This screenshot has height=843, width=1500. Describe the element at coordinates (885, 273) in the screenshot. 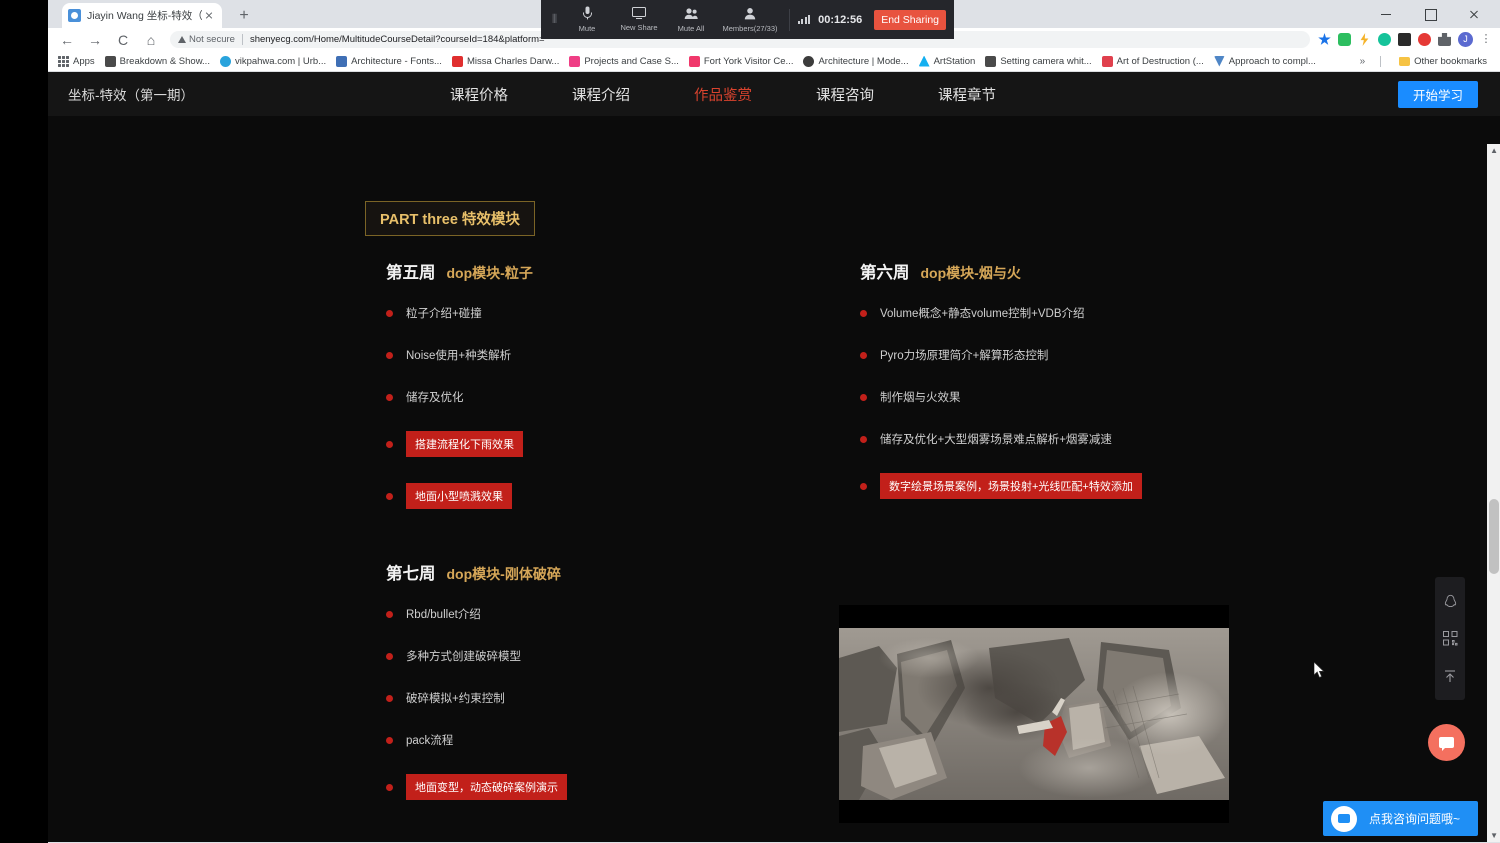

I see `week-number: 第六周` at that location.